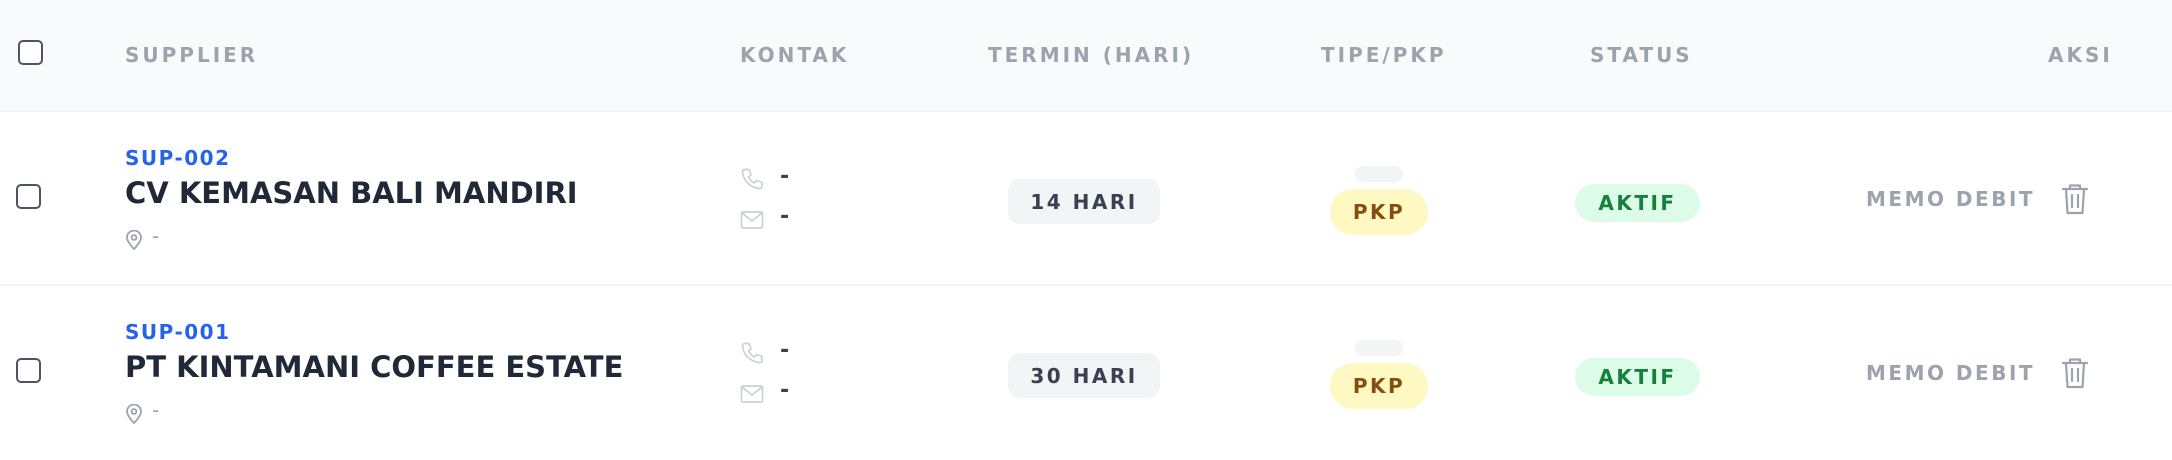  Describe the element at coordinates (178, 158) in the screenshot. I see `supplier-code: SUP-002` at that location.